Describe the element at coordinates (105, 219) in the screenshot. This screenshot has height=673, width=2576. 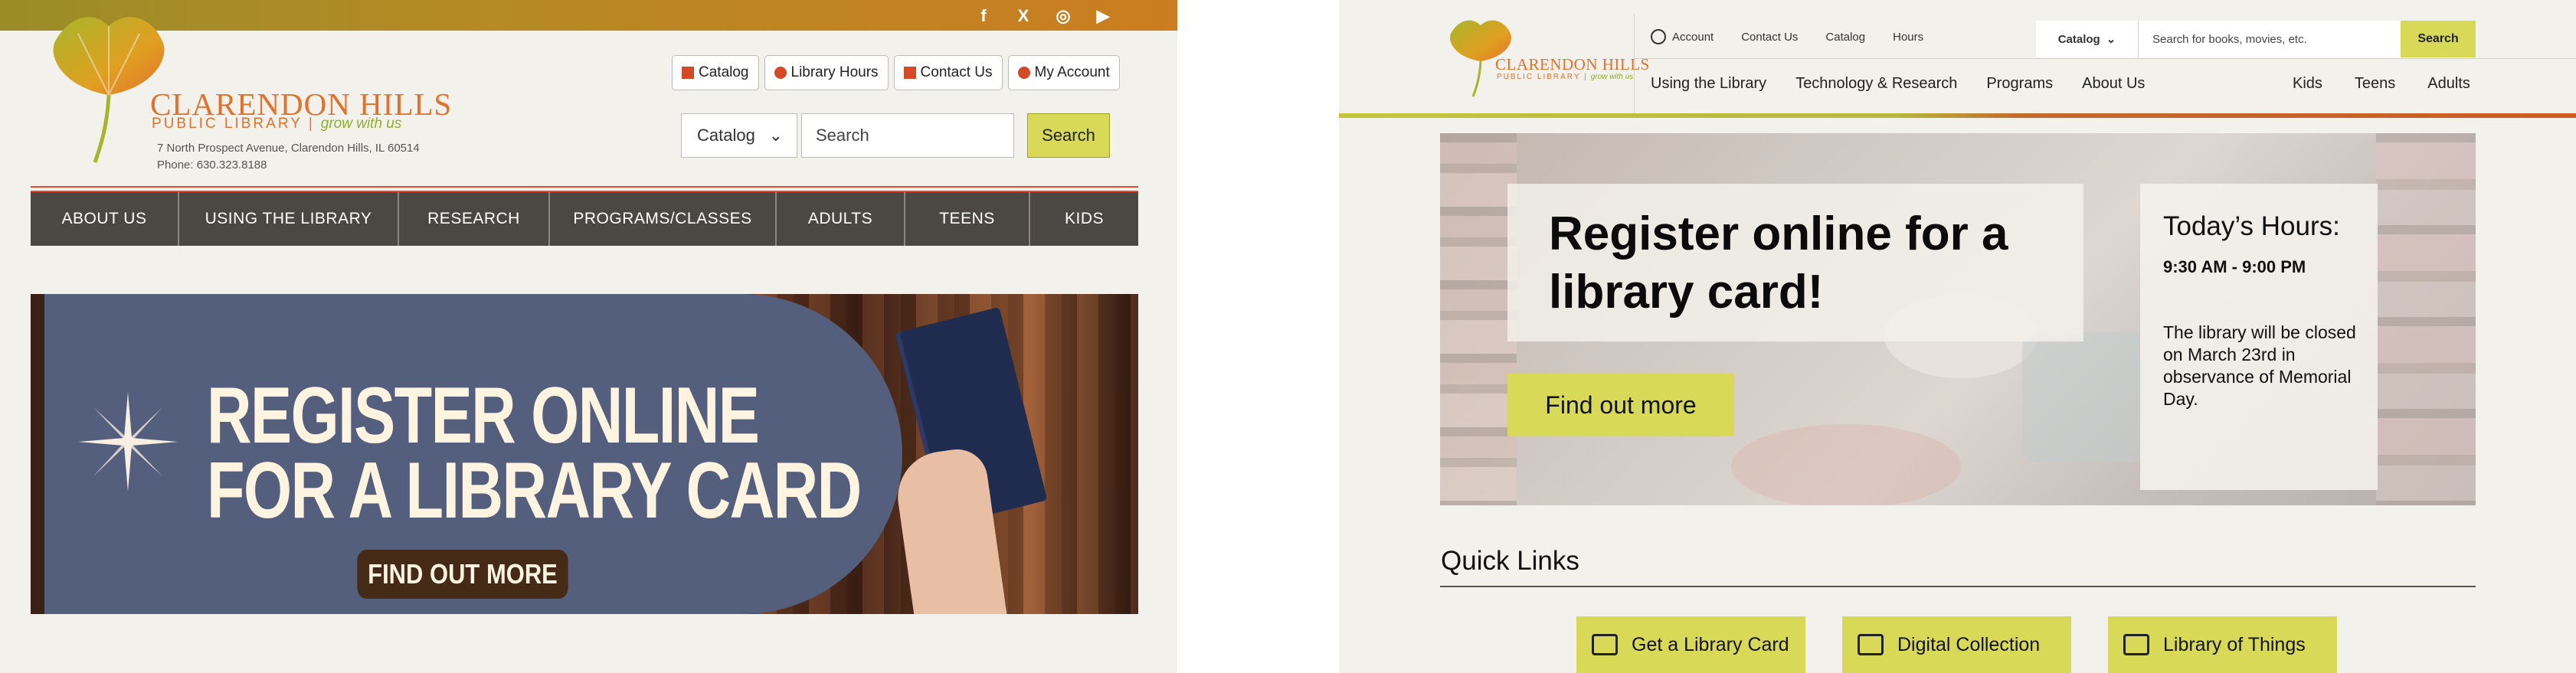
I see `nav-about-us: ABOUT US` at that location.